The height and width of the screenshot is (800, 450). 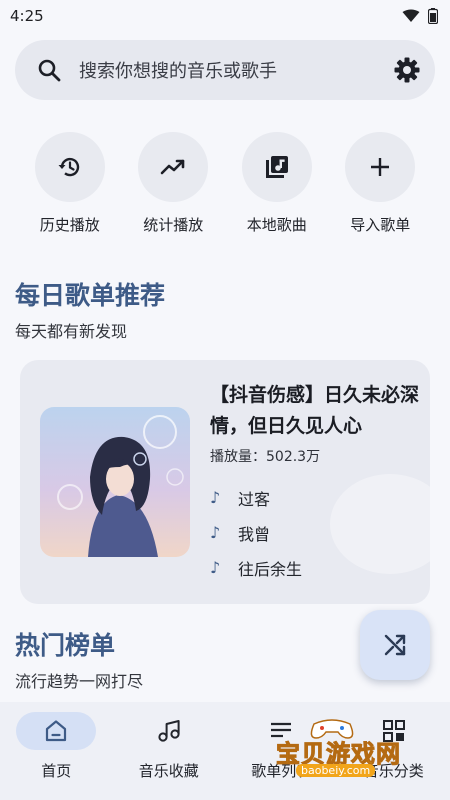 I want to click on playlist-song-list: ♪ 过客 ♪ 我曾 ♪ 往后余生, so click(x=256, y=532).